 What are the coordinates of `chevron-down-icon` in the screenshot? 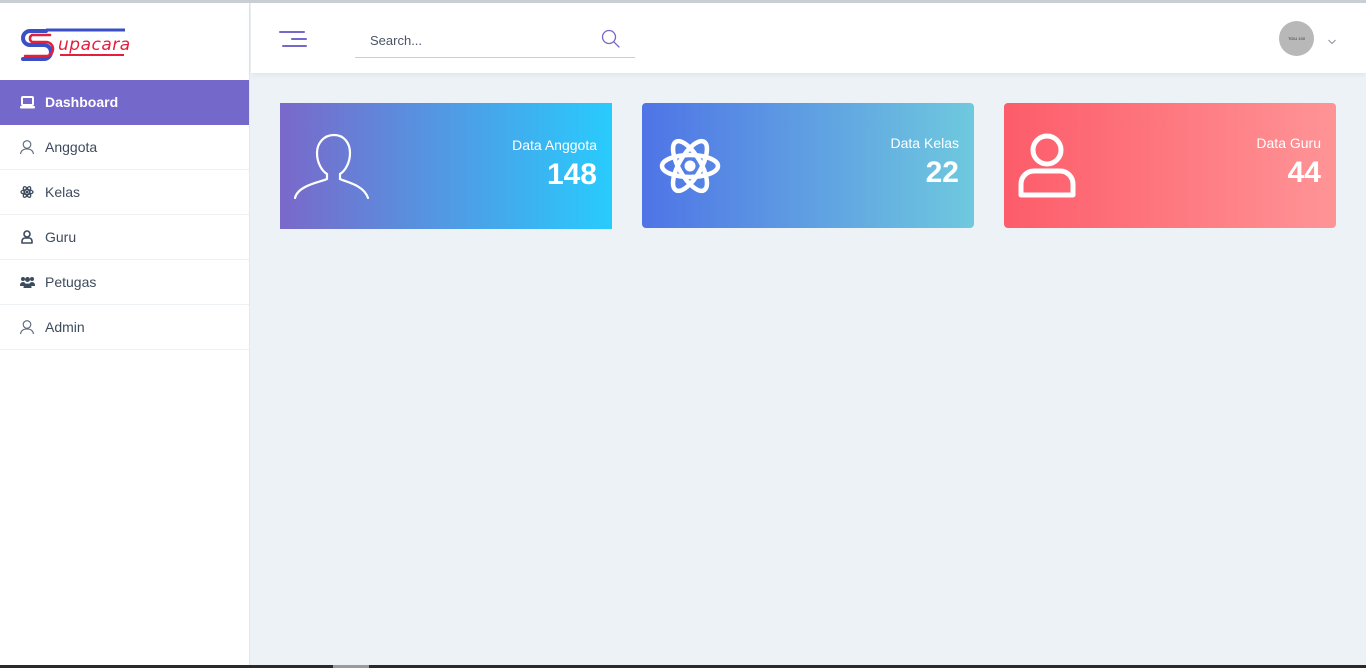 It's located at (1332, 39).